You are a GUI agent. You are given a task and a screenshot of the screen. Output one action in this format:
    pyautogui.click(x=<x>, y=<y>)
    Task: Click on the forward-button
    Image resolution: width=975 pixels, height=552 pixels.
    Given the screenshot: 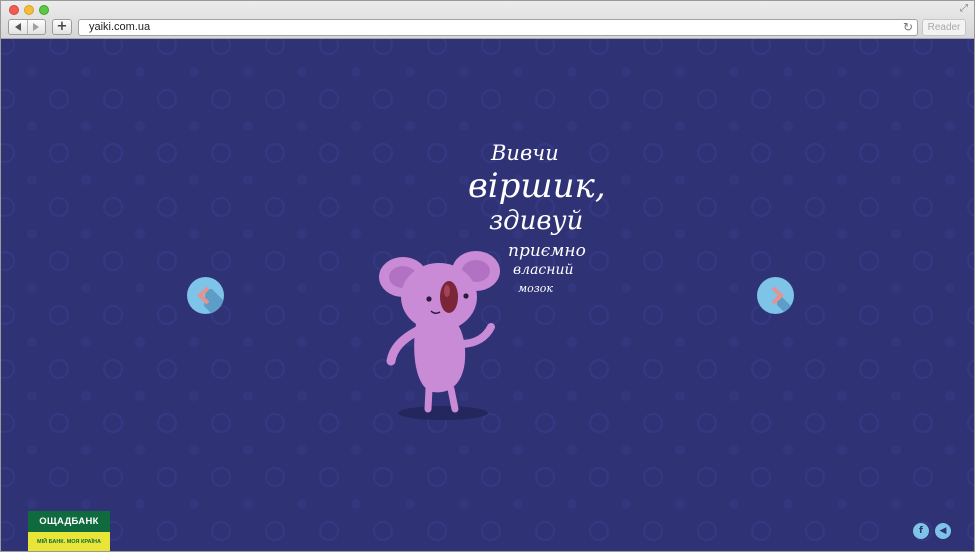 What is the action you would take?
    pyautogui.click(x=37, y=27)
    